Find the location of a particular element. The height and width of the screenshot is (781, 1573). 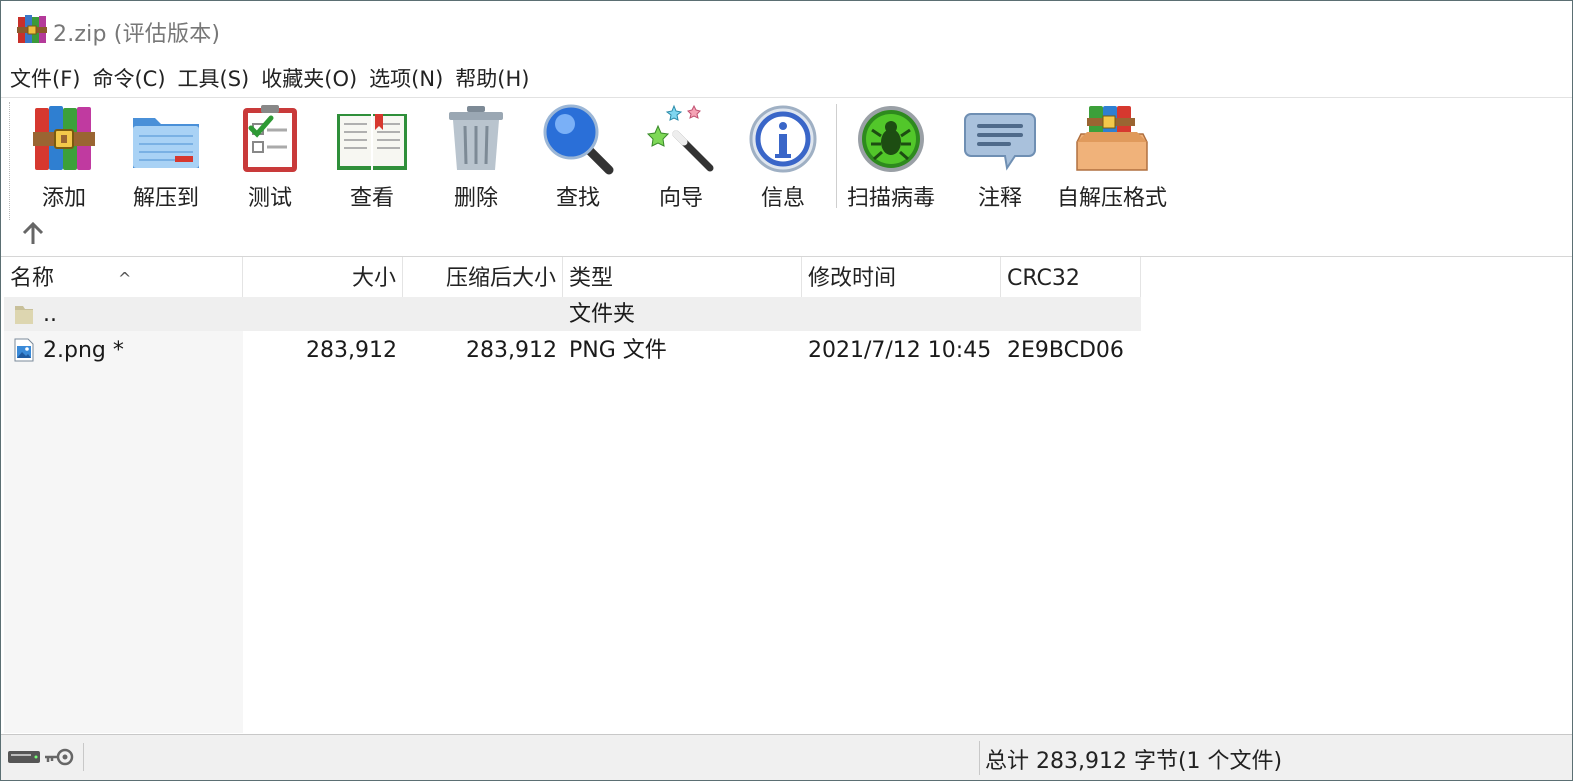

wizard-button: 向导 is located at coordinates (681, 157).